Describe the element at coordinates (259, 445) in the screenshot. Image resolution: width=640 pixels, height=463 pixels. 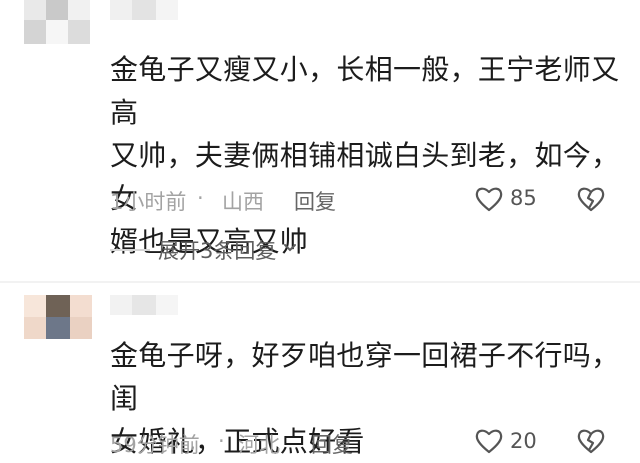
I see `comment-location: 河北` at that location.